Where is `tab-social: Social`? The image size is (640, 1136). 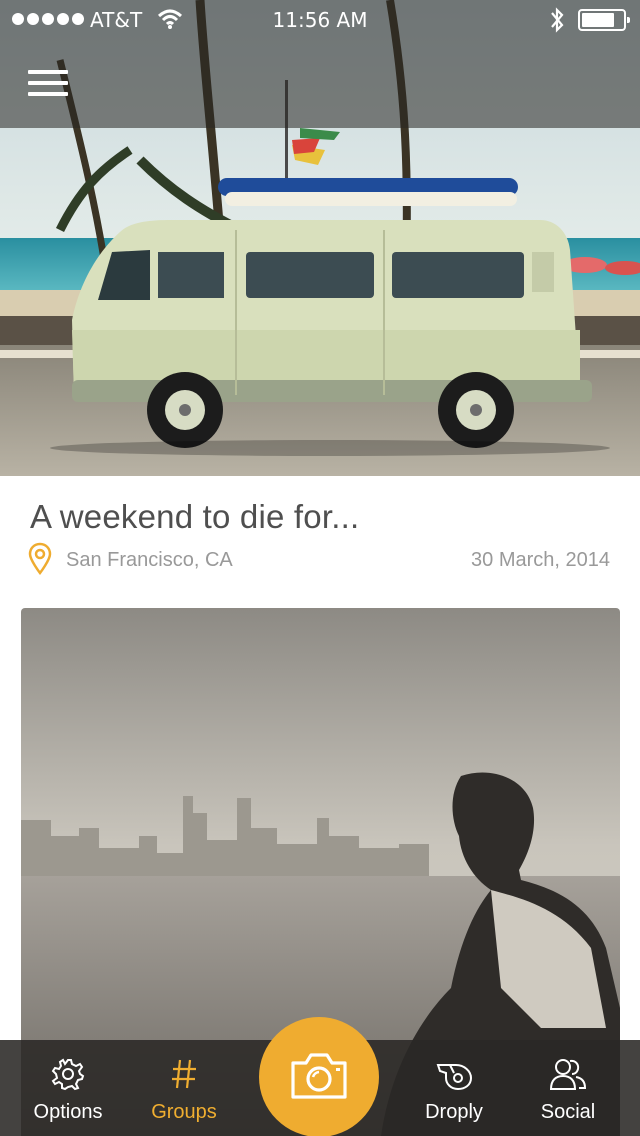
tab-social: Social is located at coordinates (568, 1088).